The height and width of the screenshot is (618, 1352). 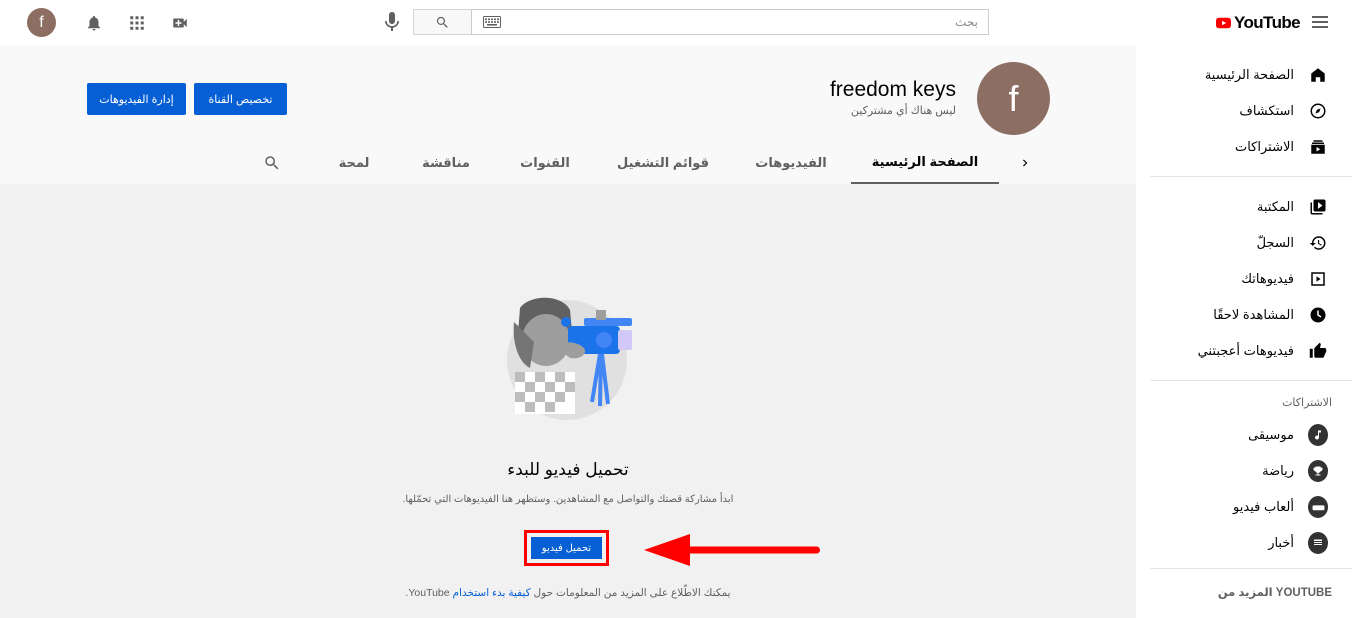 I want to click on sidebar-item-label: أخبار, so click(x=1281, y=542).